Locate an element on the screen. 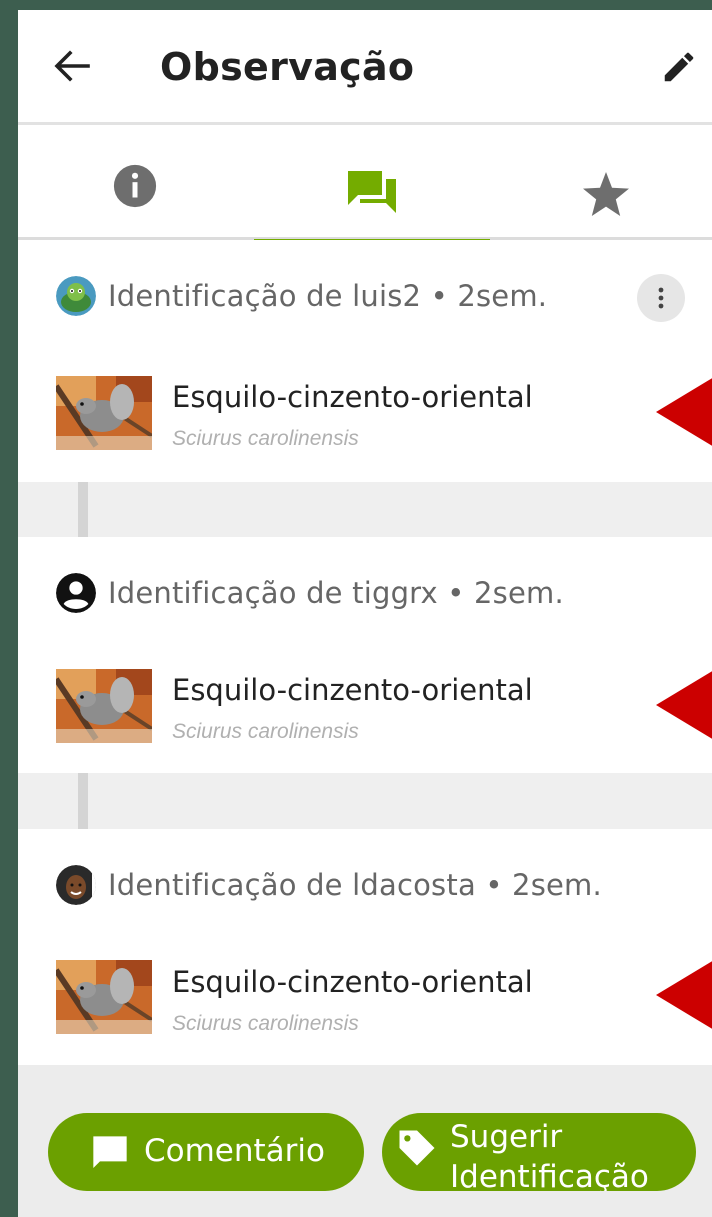 This screenshot has width=712, height=1217. more-vertical-icon is located at coordinates (661, 298).